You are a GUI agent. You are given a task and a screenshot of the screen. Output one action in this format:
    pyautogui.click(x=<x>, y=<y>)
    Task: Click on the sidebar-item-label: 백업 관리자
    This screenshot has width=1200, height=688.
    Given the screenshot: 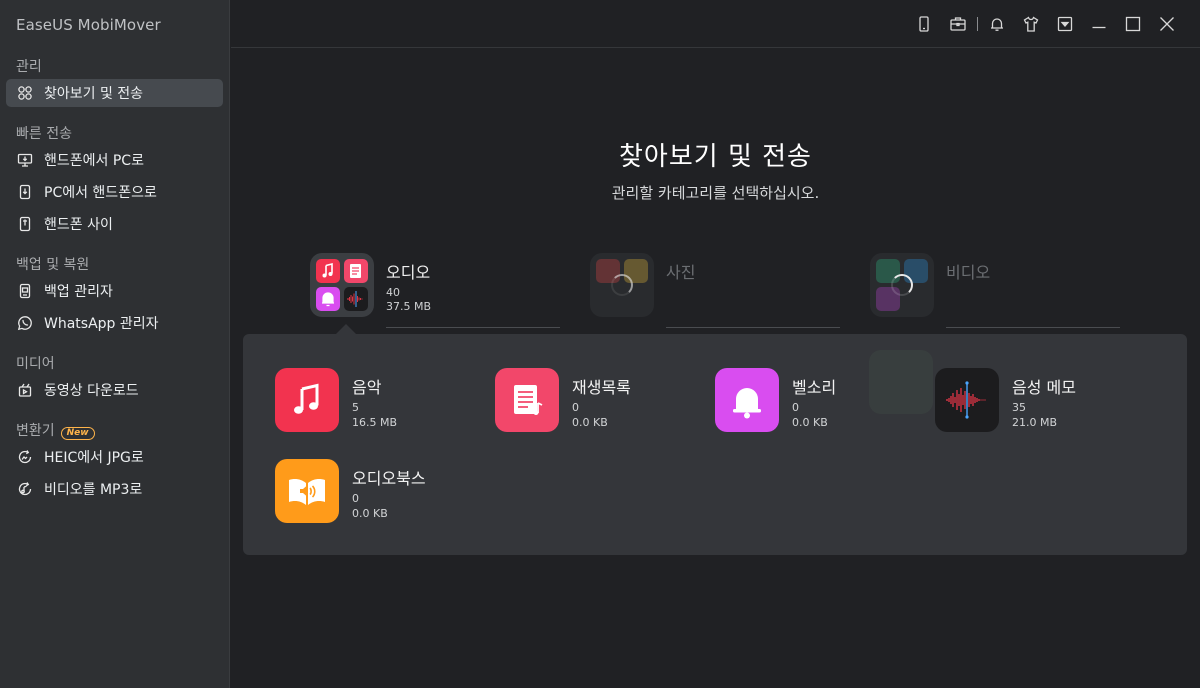 What is the action you would take?
    pyautogui.click(x=78, y=292)
    